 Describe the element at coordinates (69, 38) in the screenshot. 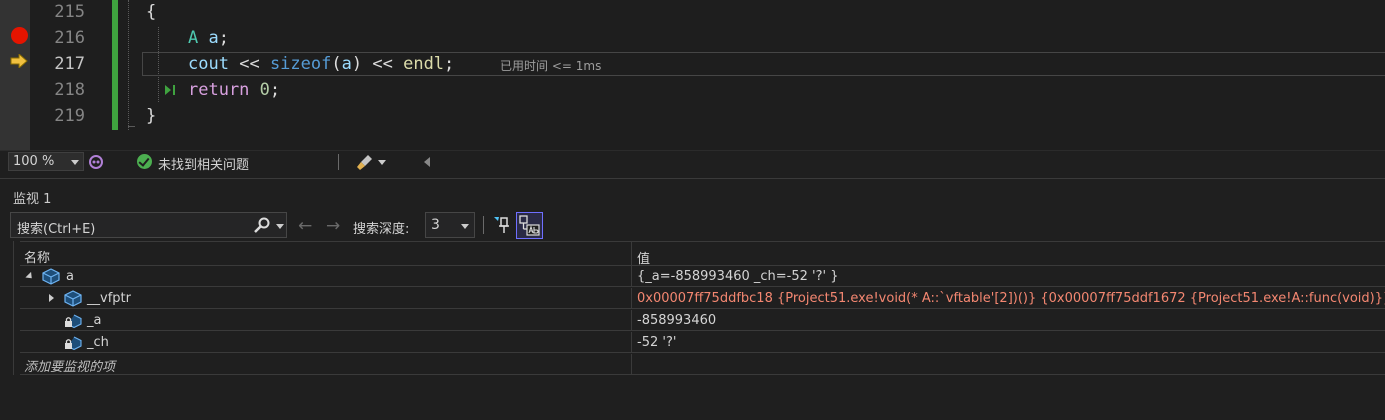

I see `line-number: 216` at that location.